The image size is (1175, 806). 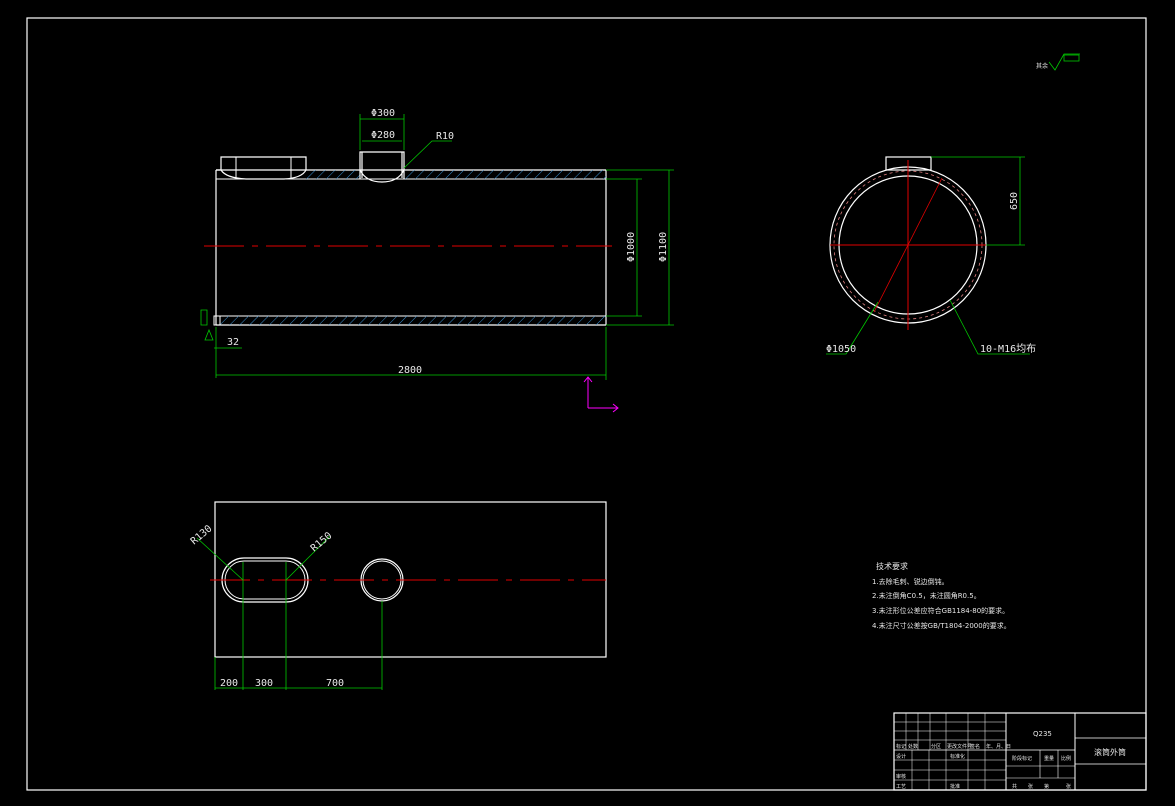 What do you see at coordinates (936, 746) in the screenshot?
I see `tb-label-zone: 分区` at bounding box center [936, 746].